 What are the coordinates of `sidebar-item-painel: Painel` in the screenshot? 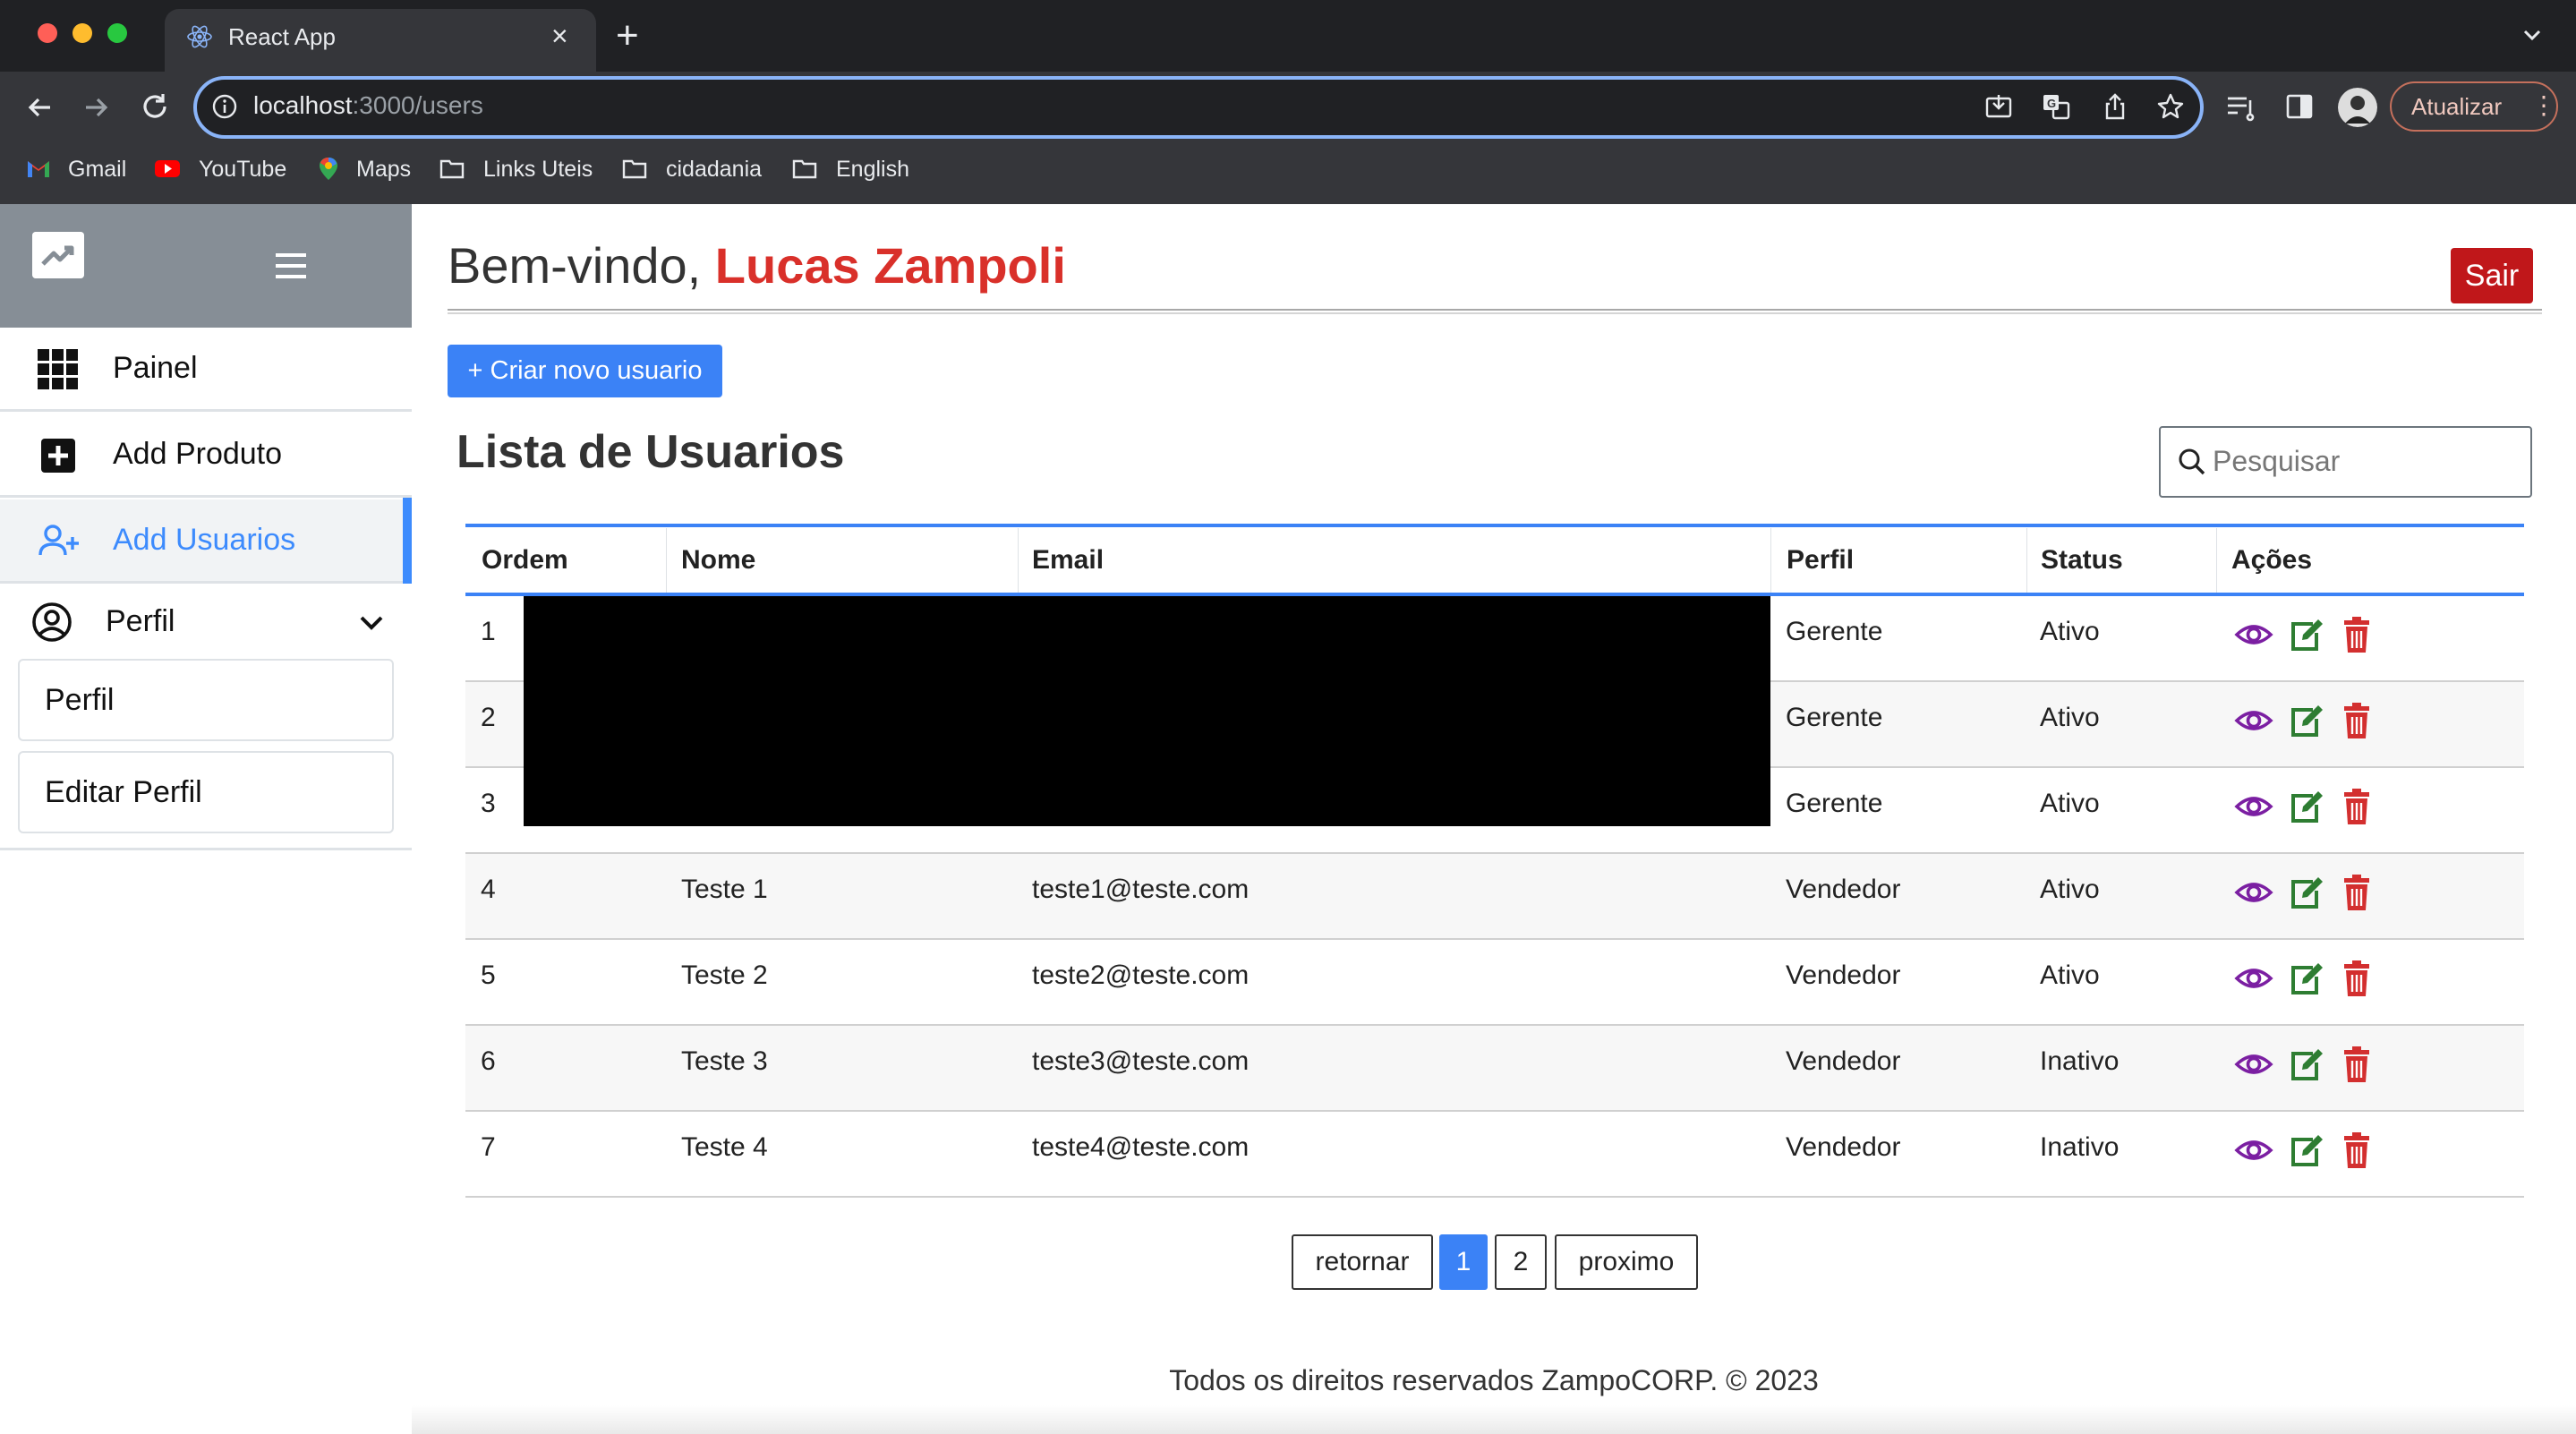 It's located at (206, 370).